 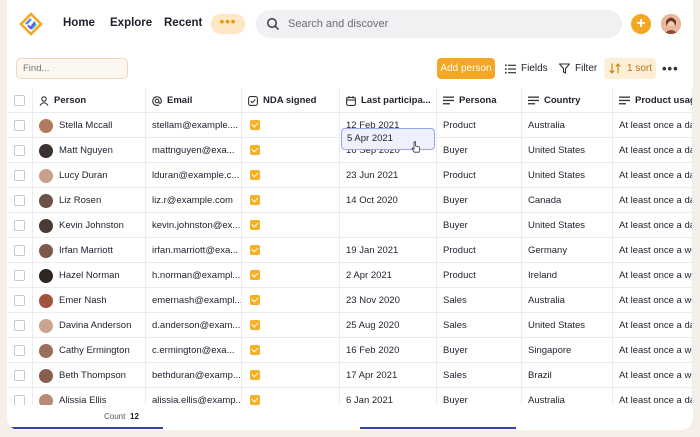 What do you see at coordinates (72, 68) in the screenshot?
I see `find-input` at bounding box center [72, 68].